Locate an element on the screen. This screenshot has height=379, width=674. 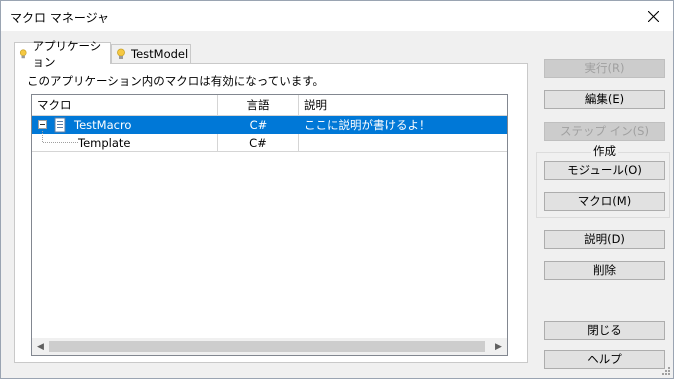
horizontal-scrollbar: ◀ ▶ is located at coordinates (269, 346).